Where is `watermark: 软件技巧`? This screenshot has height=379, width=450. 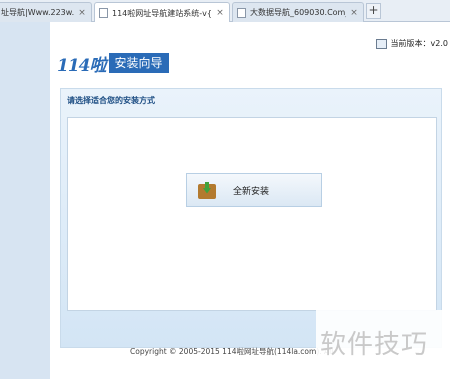 watermark: 软件技巧 is located at coordinates (383, 344).